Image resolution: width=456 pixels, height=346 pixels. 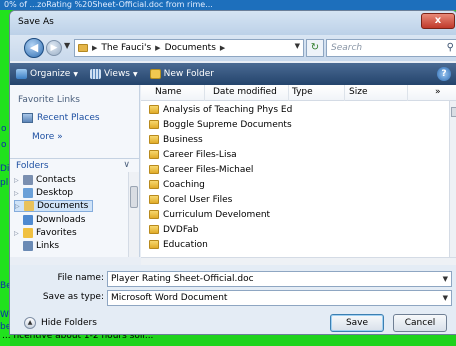 What do you see at coordinates (182, 74) in the screenshot?
I see `new-folder-button: New Folder` at bounding box center [182, 74].